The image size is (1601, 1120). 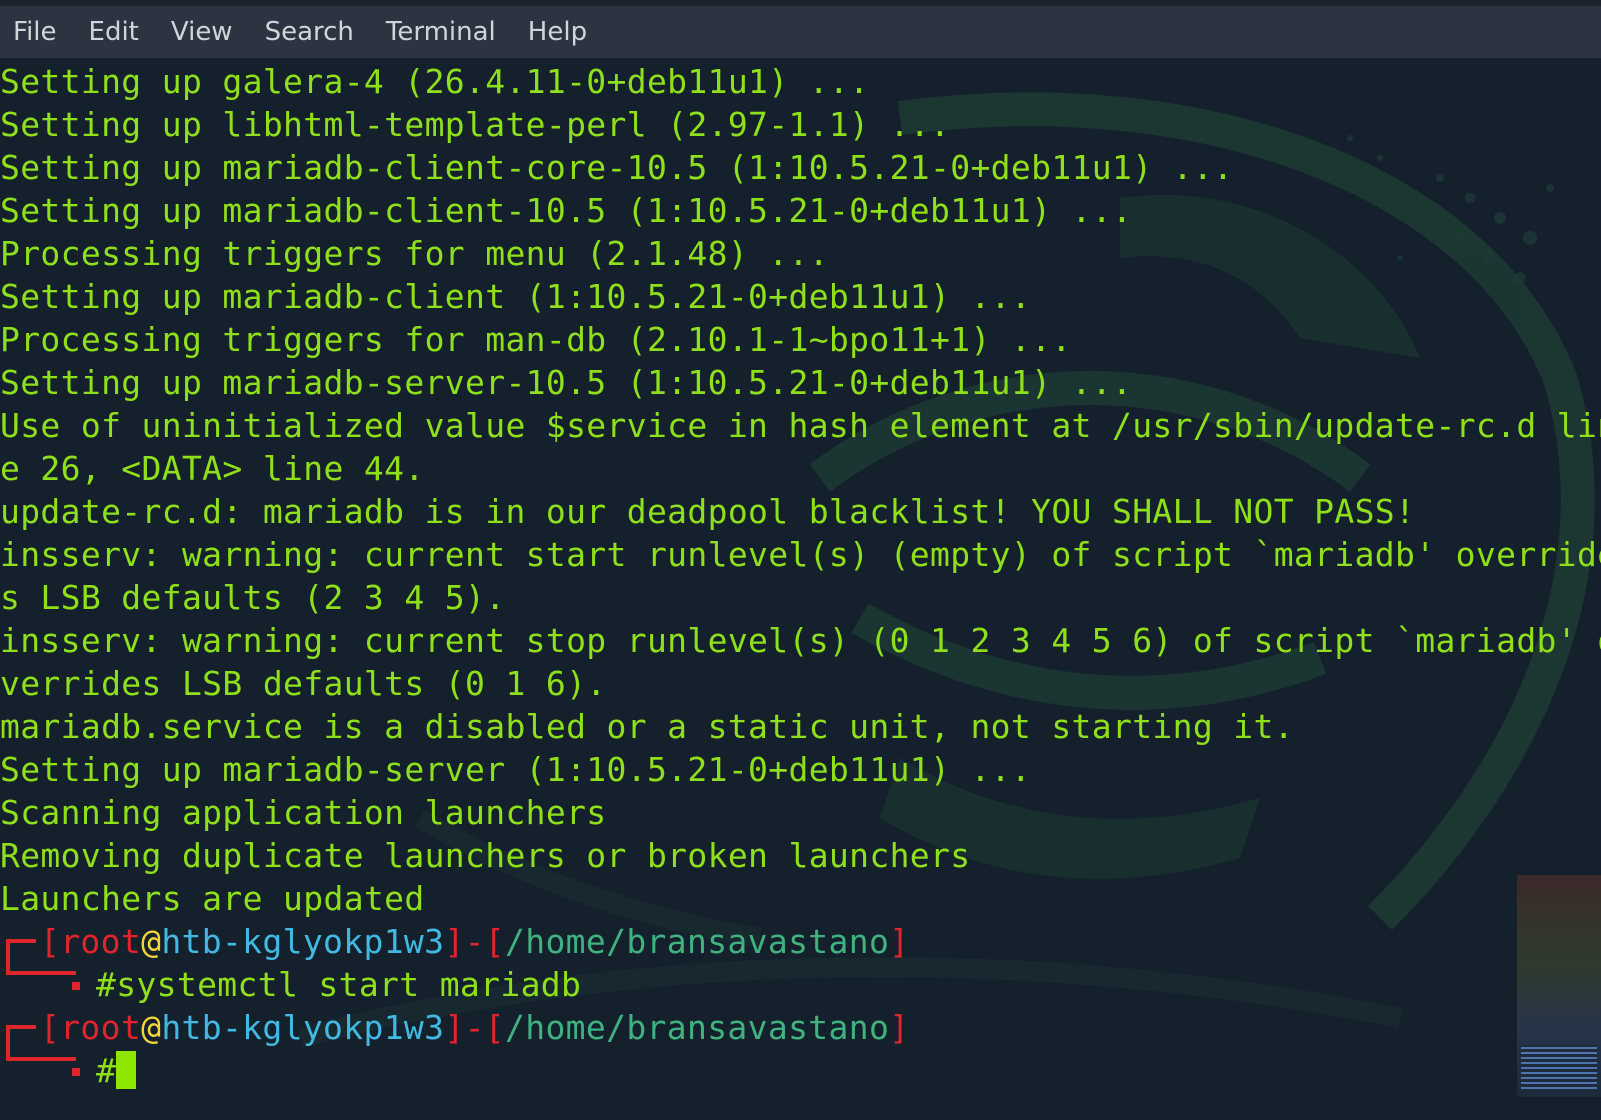 I want to click on menu-view: View, so click(x=202, y=32).